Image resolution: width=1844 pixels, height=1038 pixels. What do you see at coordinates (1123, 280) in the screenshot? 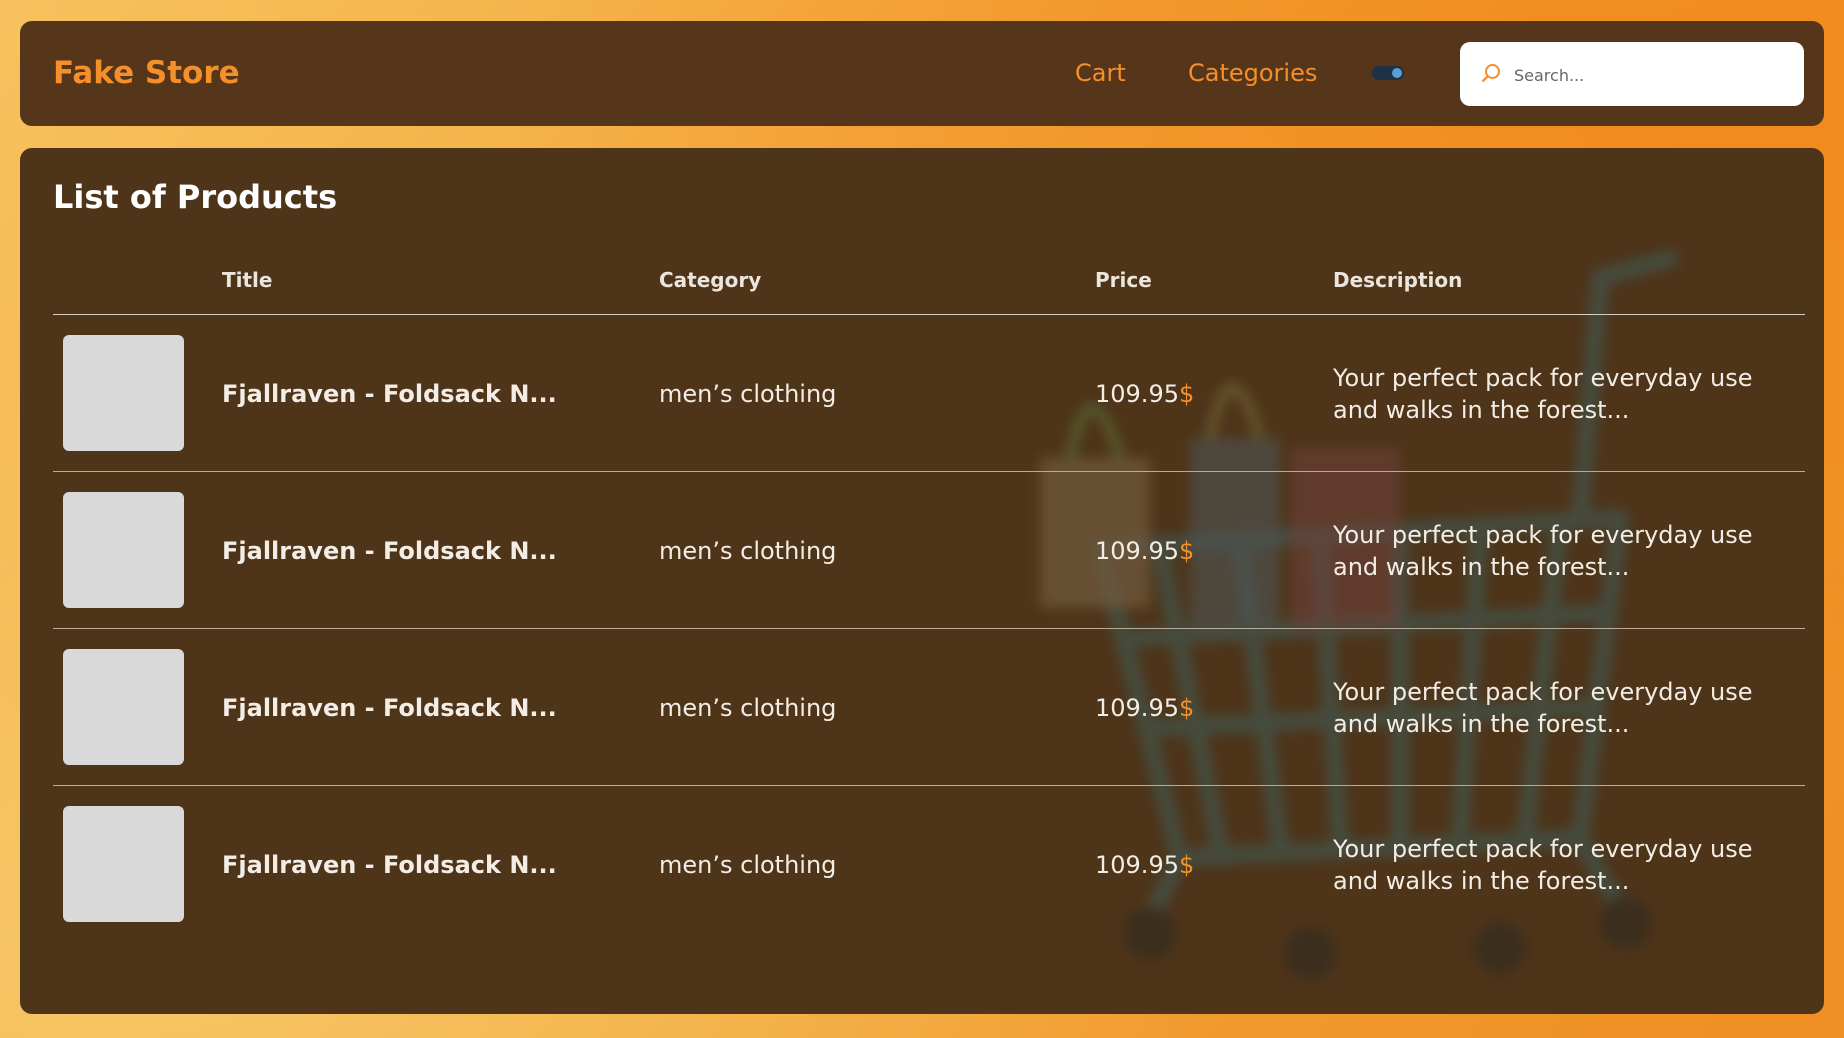
I see `column-header-price: Price` at bounding box center [1123, 280].